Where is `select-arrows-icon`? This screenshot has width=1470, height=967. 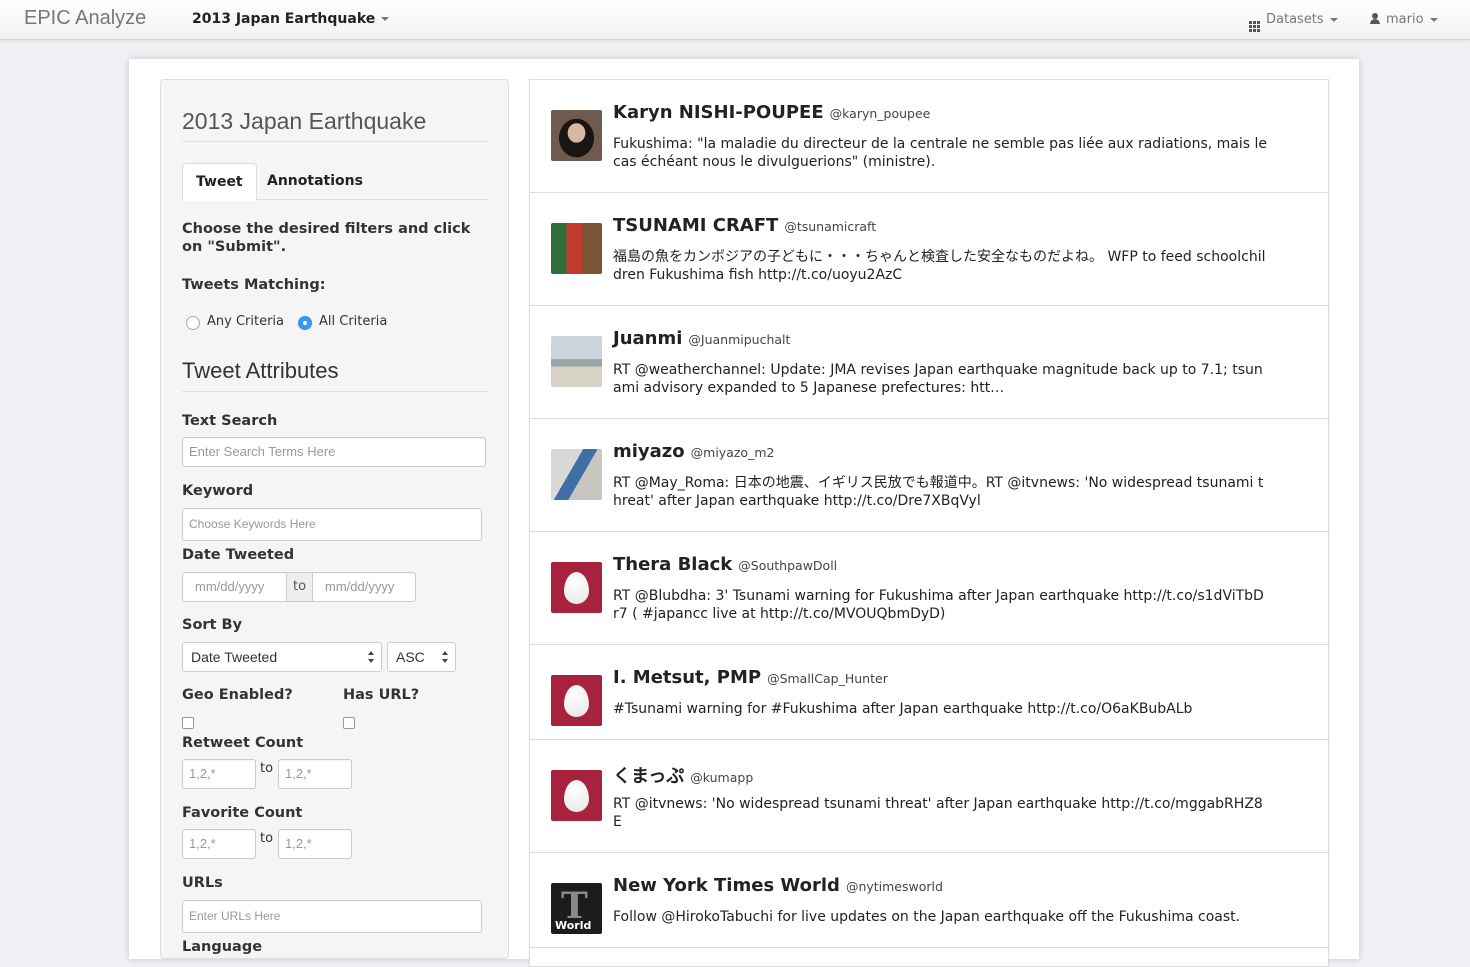
select-arrows-icon is located at coordinates (445, 657).